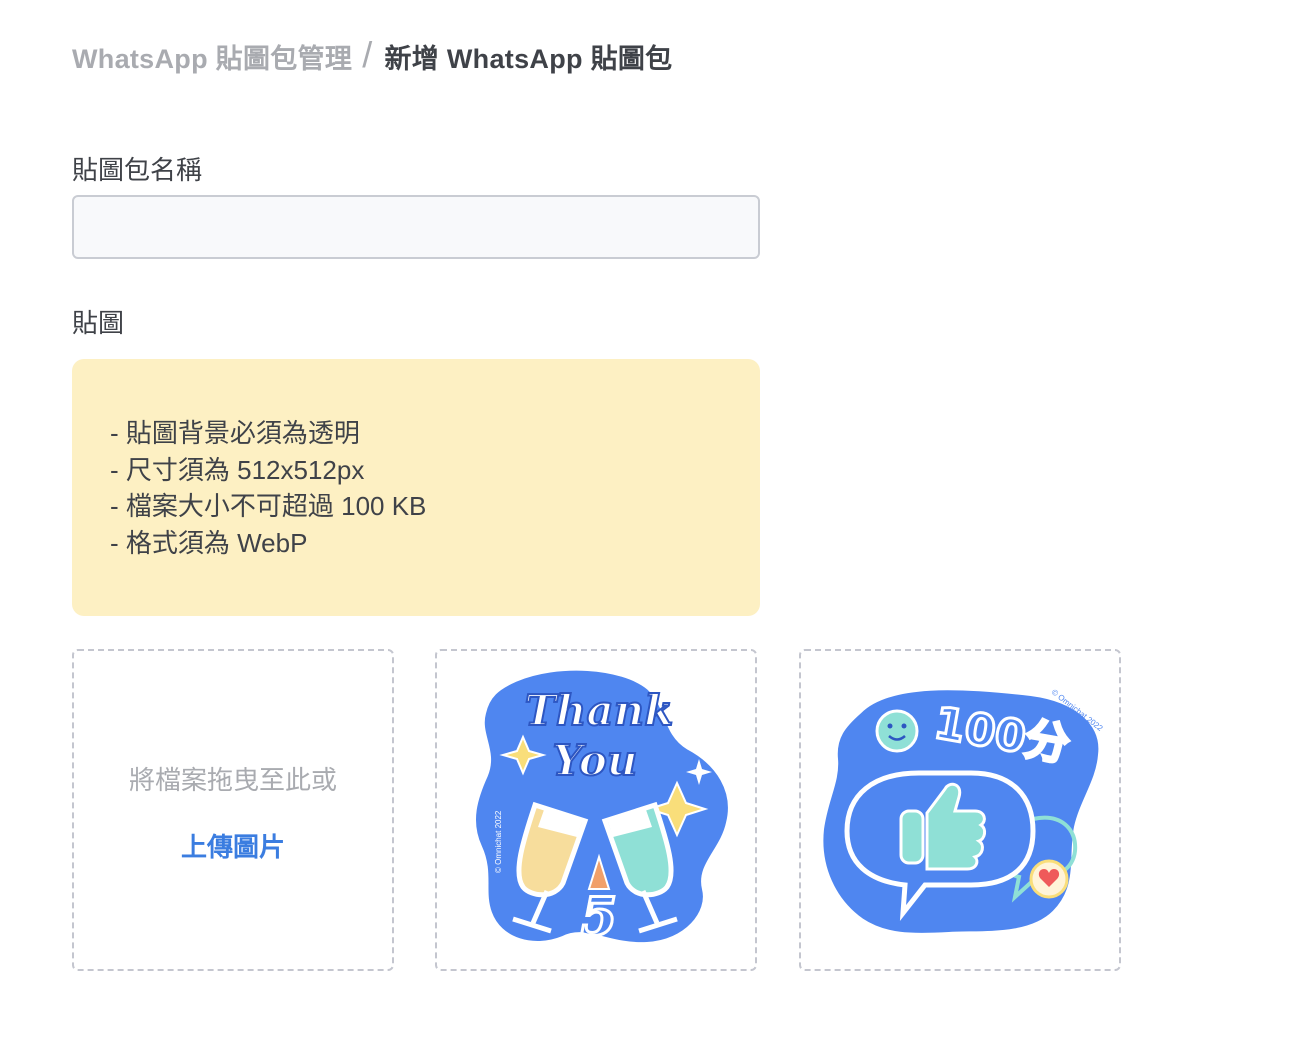 The width and height of the screenshot is (1298, 1062). I want to click on upload-image-link: 上傳圖片, so click(233, 845).